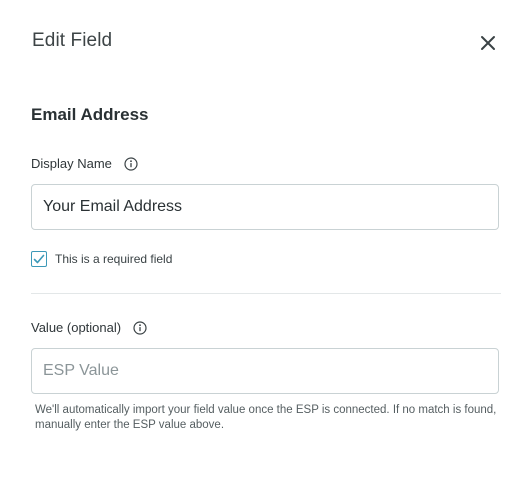 Image resolution: width=531 pixels, height=478 pixels. What do you see at coordinates (72, 40) in the screenshot?
I see `panel-title: Edit Field` at bounding box center [72, 40].